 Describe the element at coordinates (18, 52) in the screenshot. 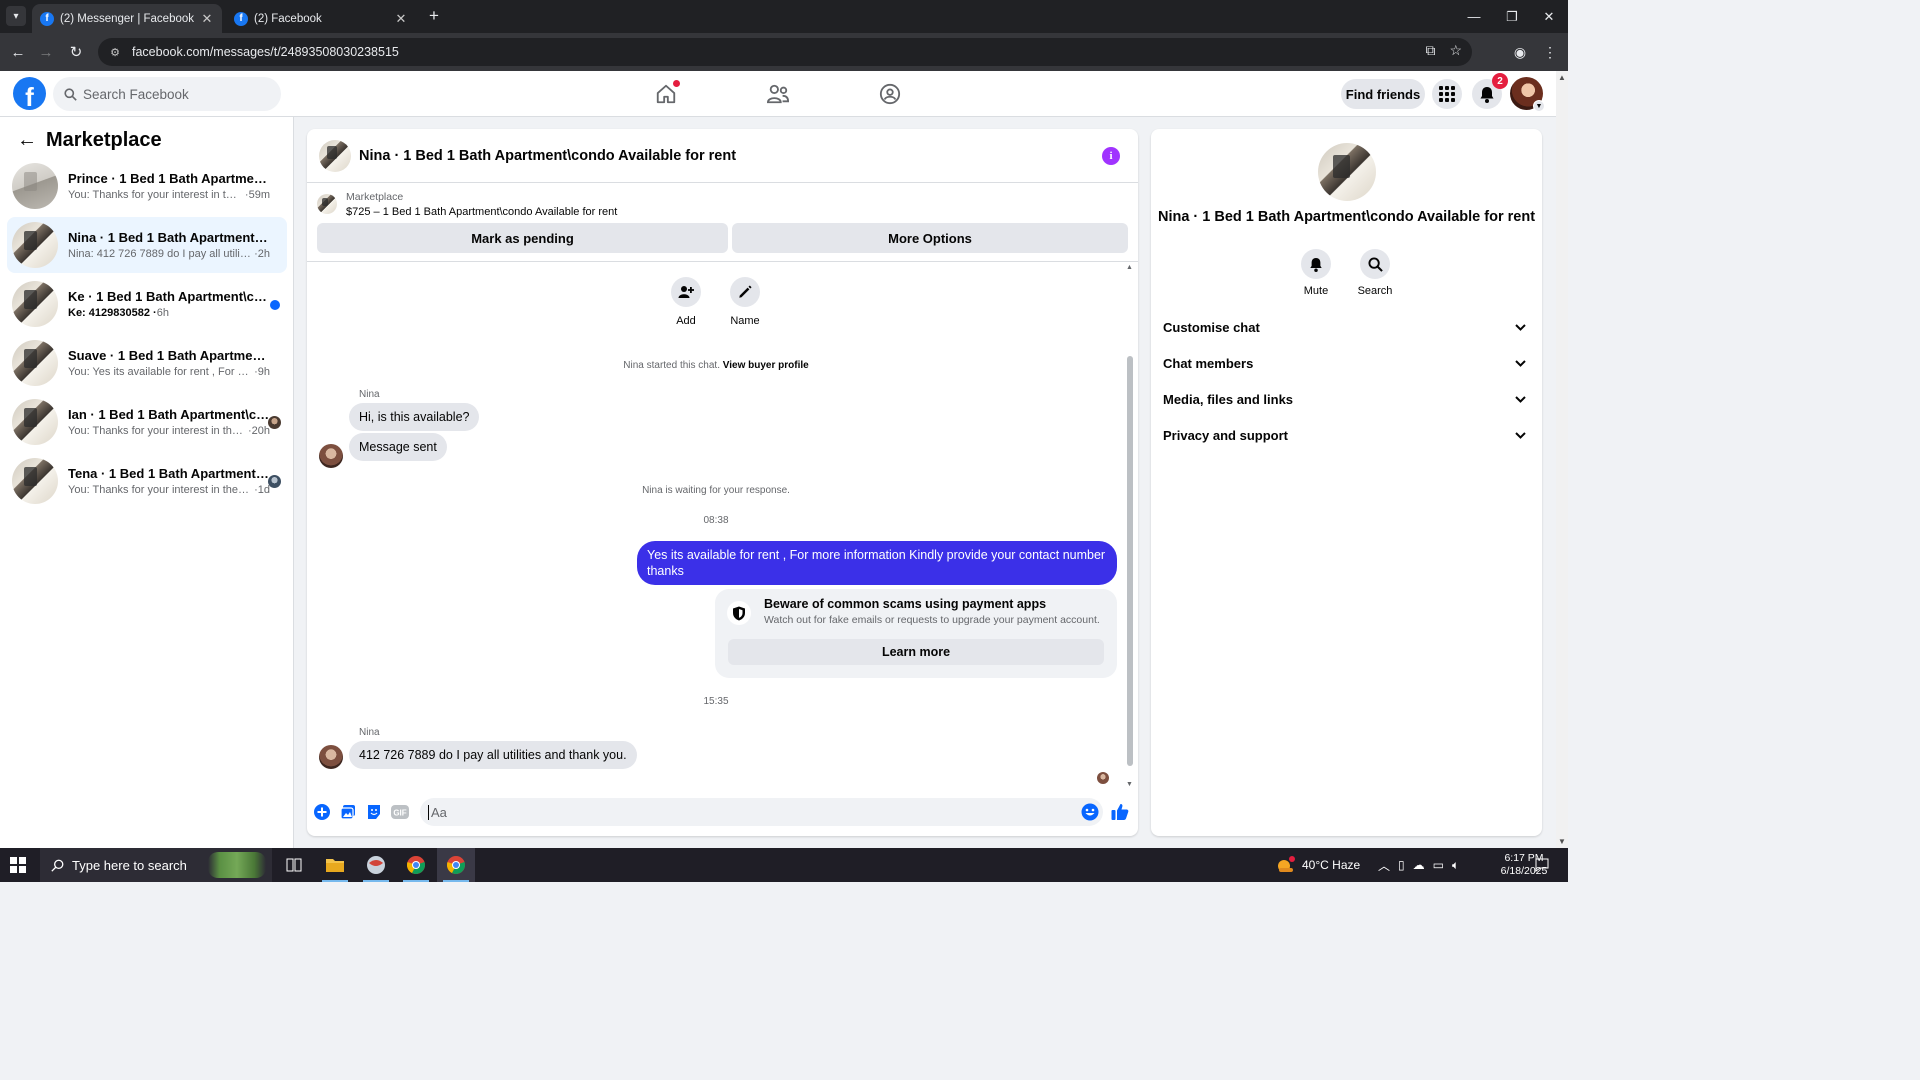

I see `back-button: ←` at that location.